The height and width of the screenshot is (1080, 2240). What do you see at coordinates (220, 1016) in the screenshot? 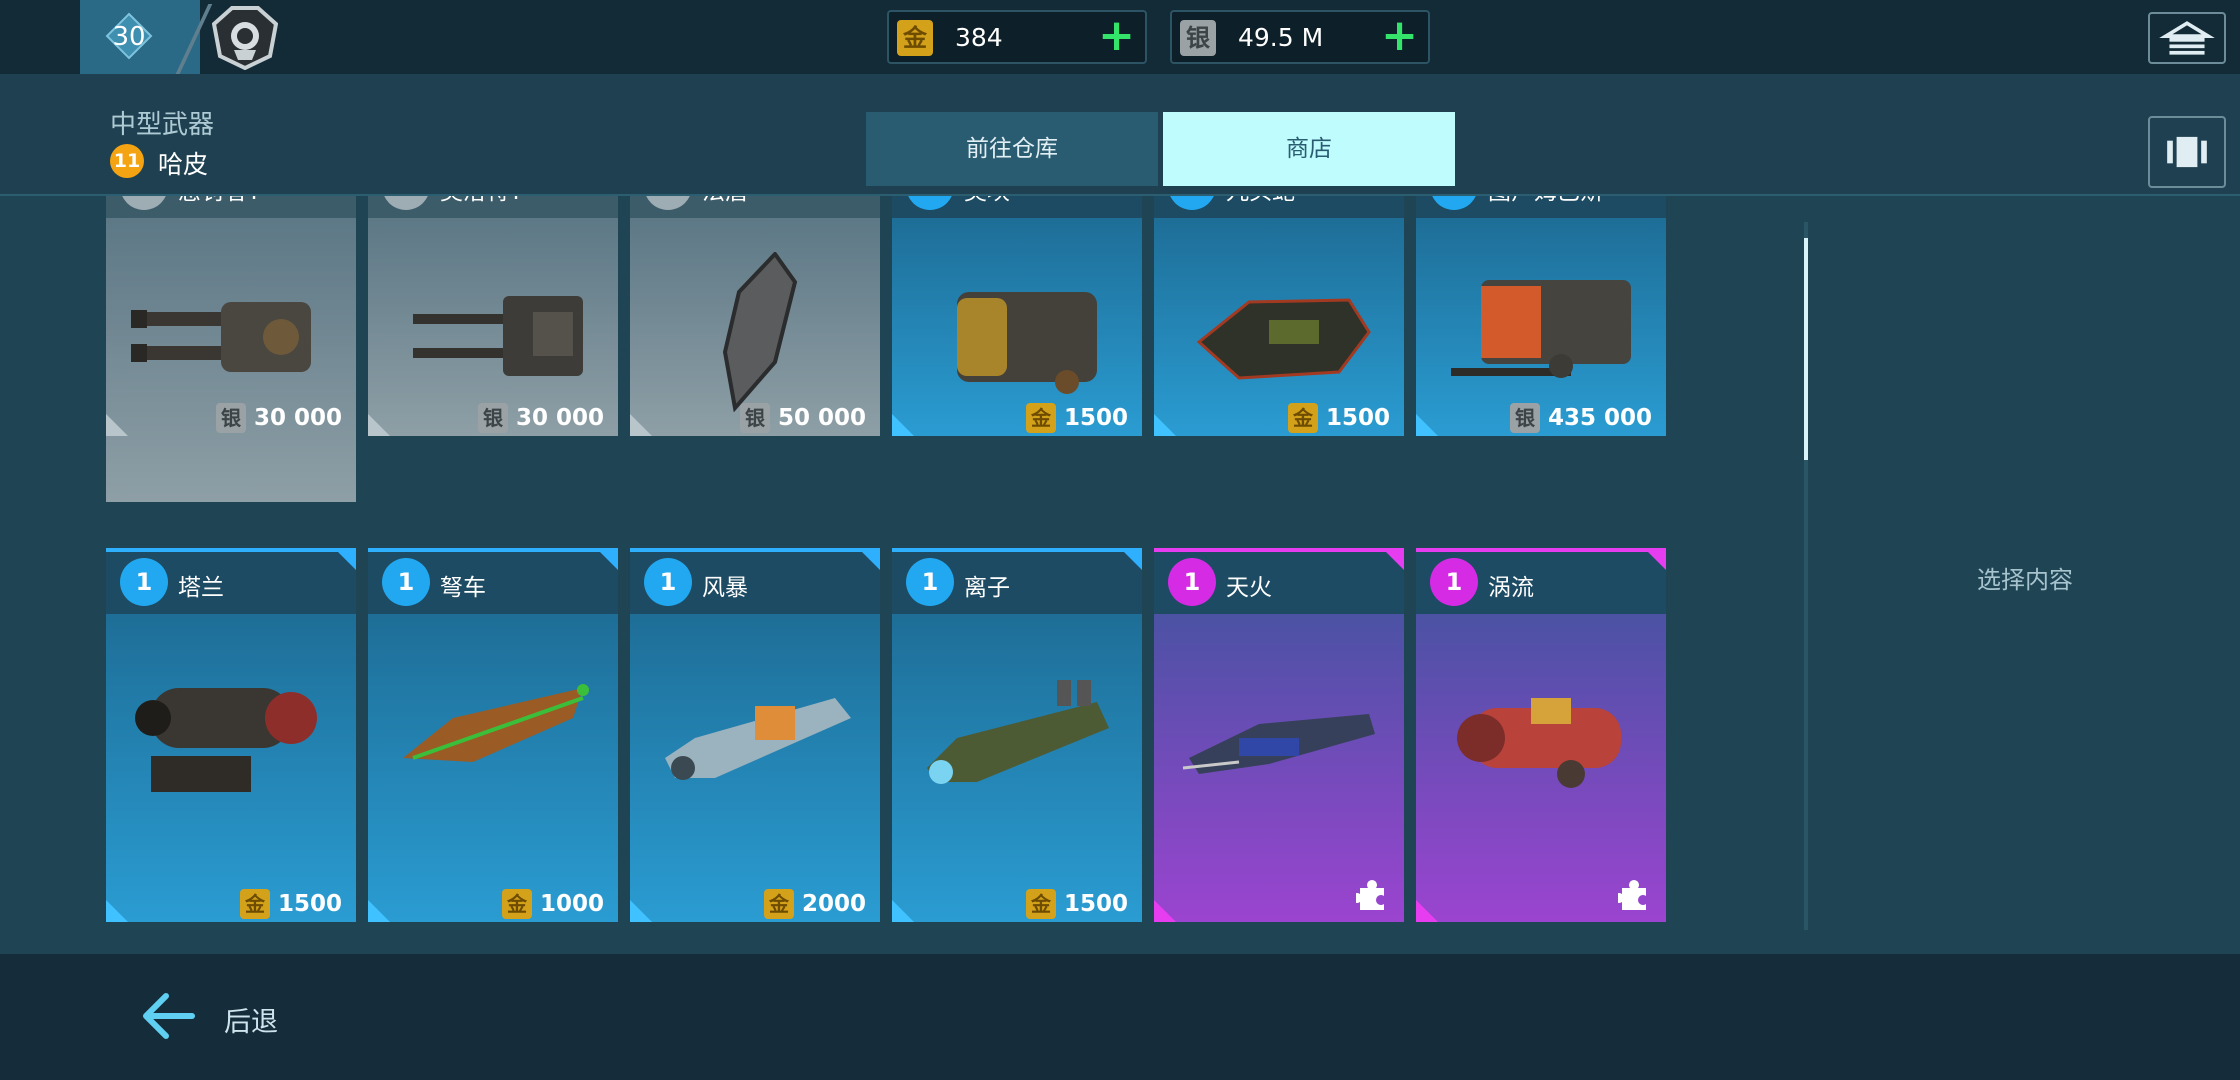
I see `back-button: 后退` at bounding box center [220, 1016].